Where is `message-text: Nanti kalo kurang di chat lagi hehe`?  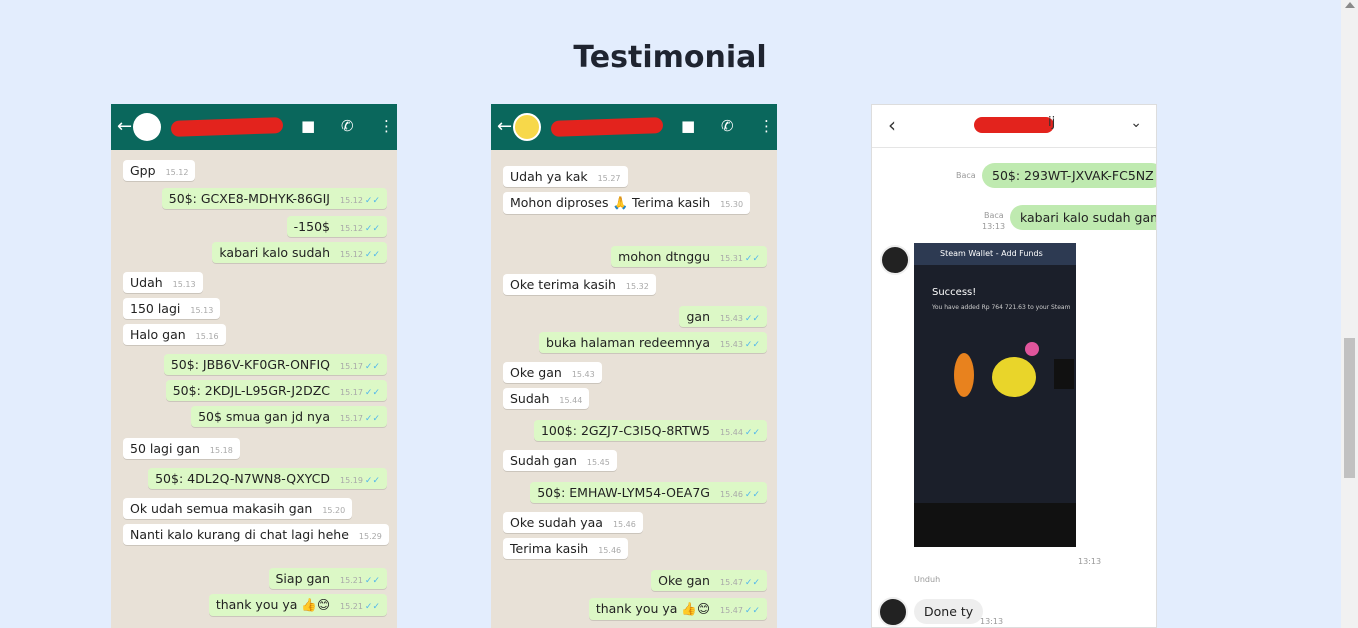
message-text: Nanti kalo kurang di chat lagi hehe is located at coordinates (239, 534).